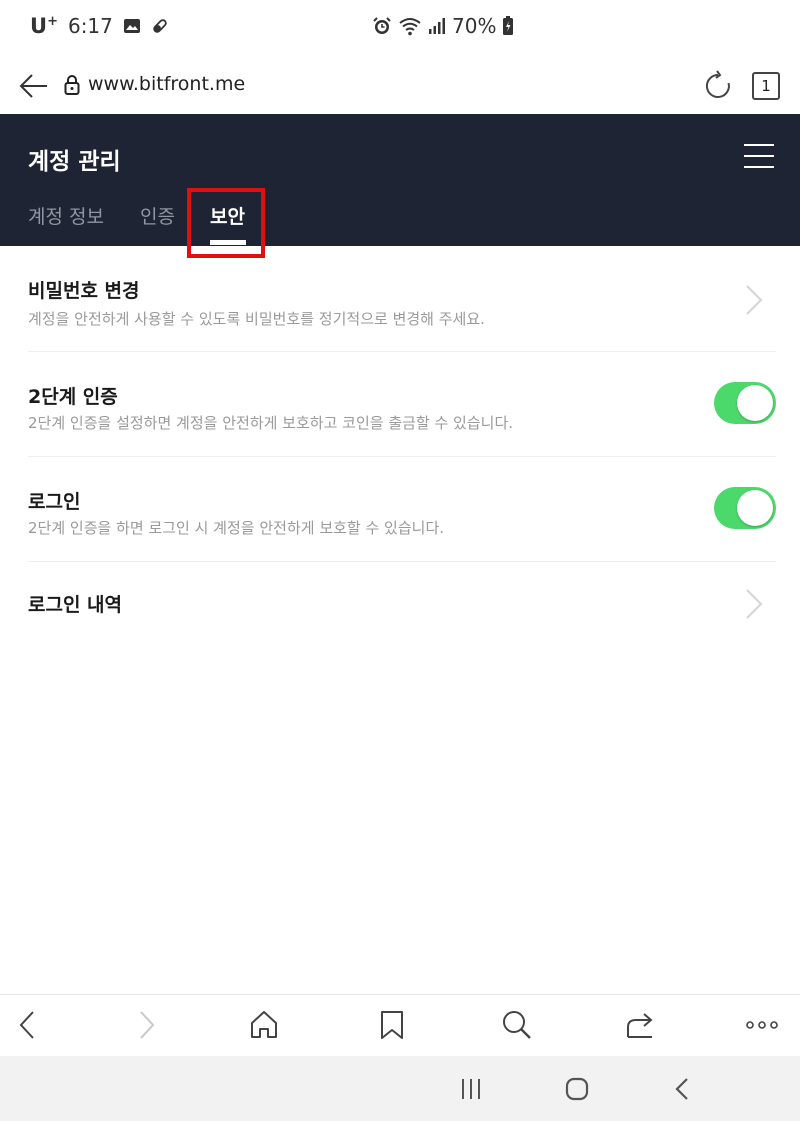  Describe the element at coordinates (400, 180) in the screenshot. I see `page-header: 계정 관리 계정 정보 인증 보안` at that location.